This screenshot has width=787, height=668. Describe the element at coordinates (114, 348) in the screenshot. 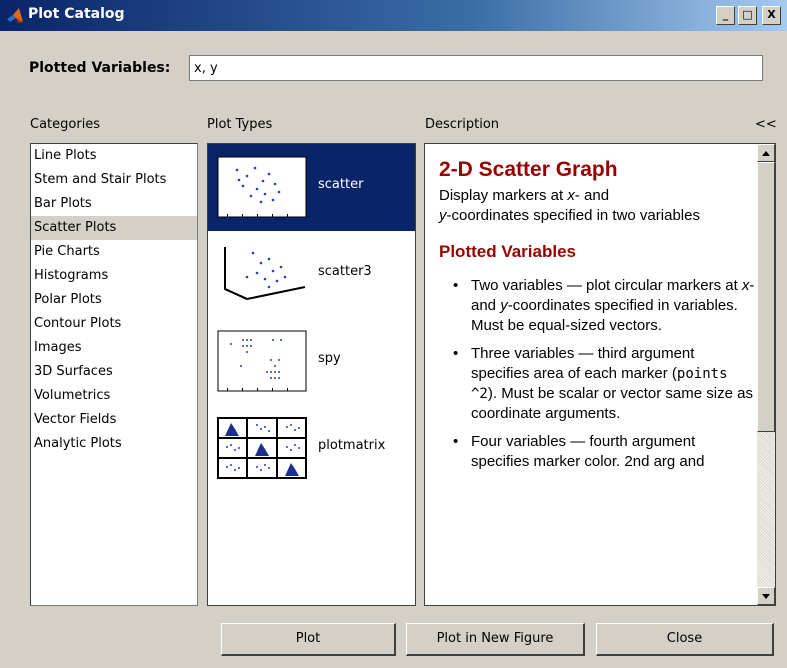

I see `category-item: Images` at that location.